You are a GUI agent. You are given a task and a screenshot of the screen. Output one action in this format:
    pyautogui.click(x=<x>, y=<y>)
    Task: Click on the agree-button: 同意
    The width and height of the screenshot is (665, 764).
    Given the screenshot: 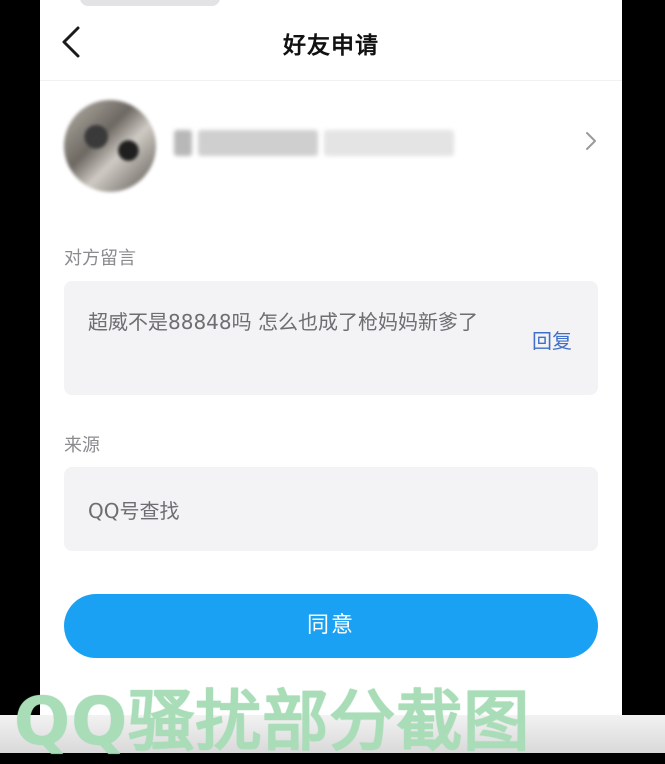 What is the action you would take?
    pyautogui.click(x=331, y=626)
    